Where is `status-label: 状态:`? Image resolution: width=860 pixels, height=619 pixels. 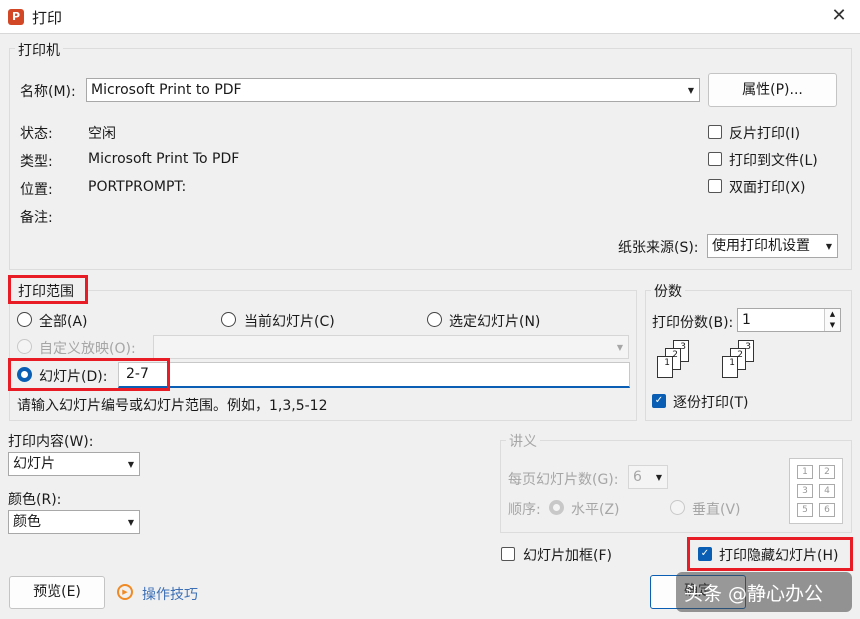 status-label: 状态: is located at coordinates (36, 134).